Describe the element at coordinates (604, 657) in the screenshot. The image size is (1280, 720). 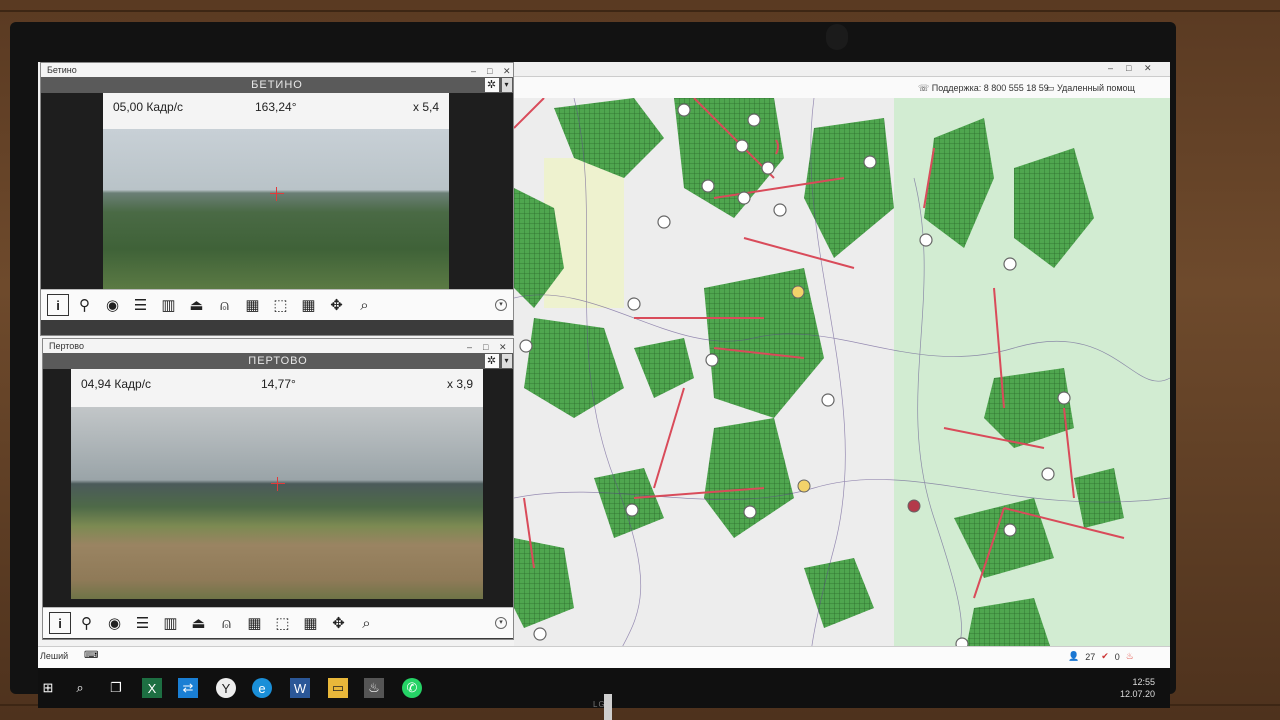
I see `app-statusbar: Леший ⌨ 👤 27 ✔ 0 ♨` at that location.